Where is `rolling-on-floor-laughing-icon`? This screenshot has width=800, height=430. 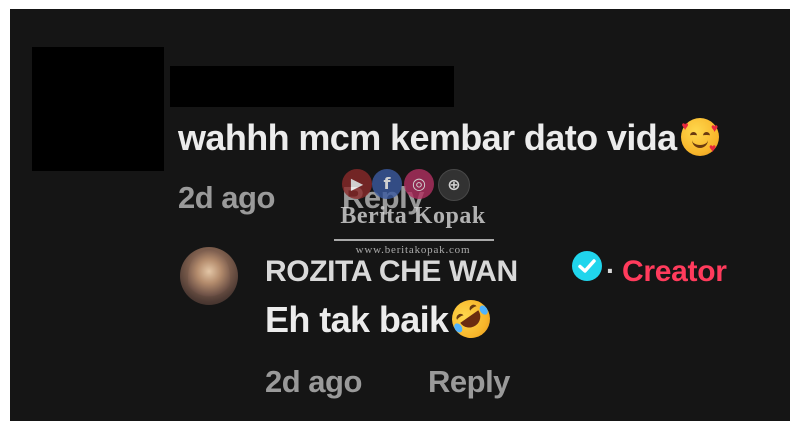 rolling-on-floor-laughing-icon is located at coordinates (471, 319).